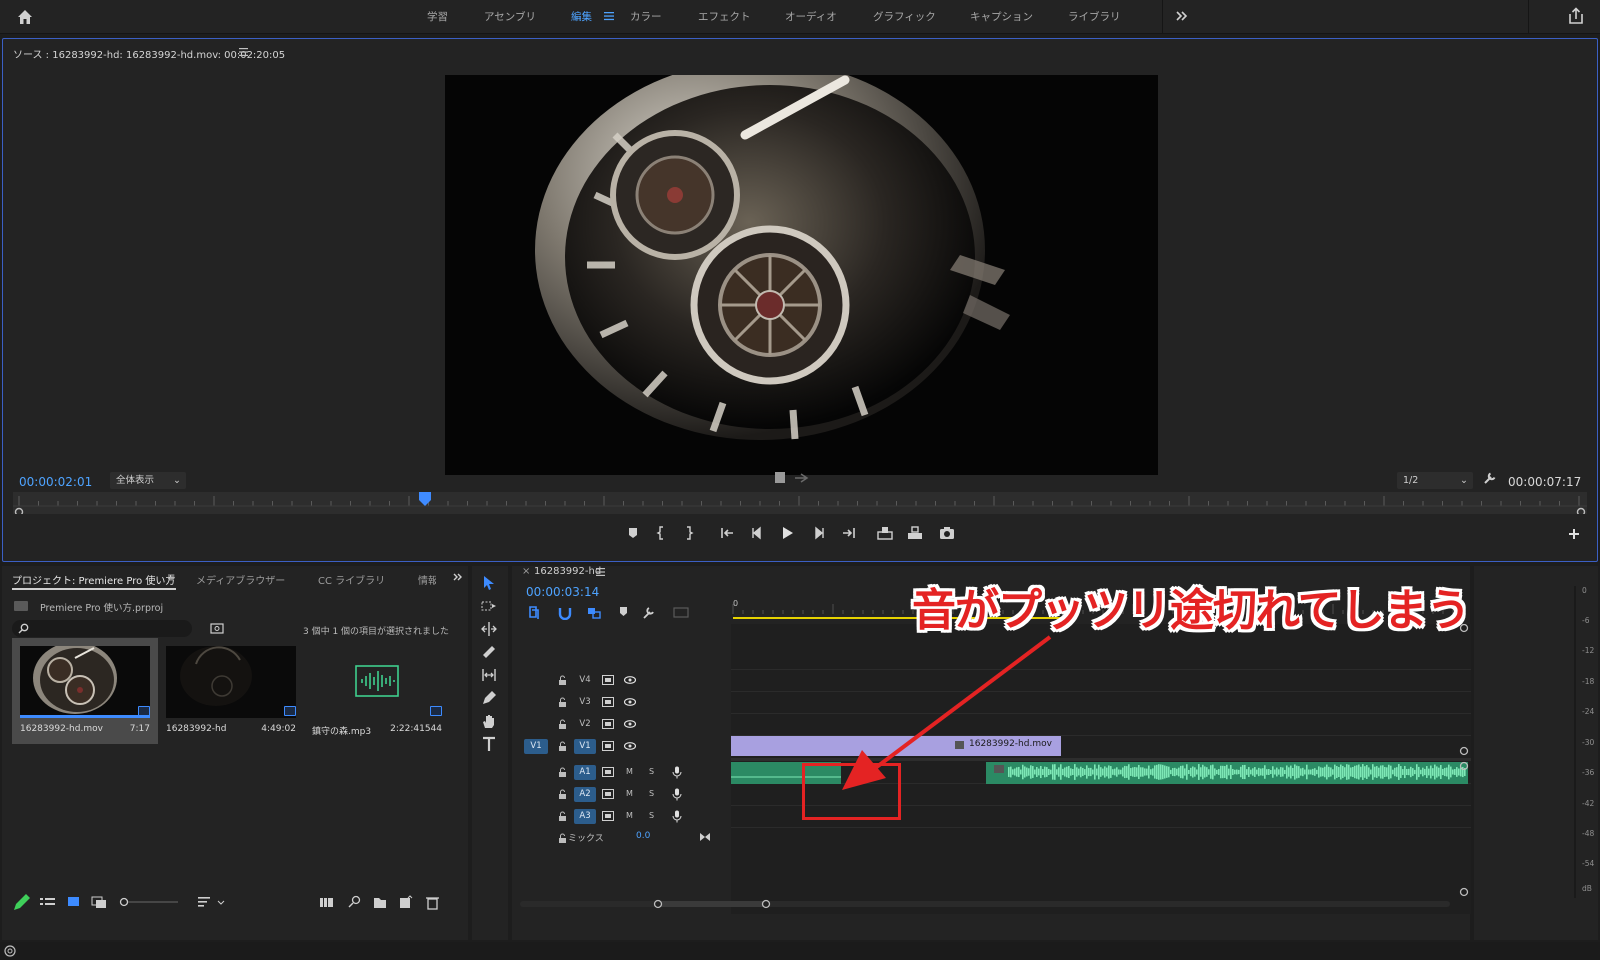 Image resolution: width=1600 pixels, height=960 pixels. I want to click on track-name: V4, so click(585, 680).